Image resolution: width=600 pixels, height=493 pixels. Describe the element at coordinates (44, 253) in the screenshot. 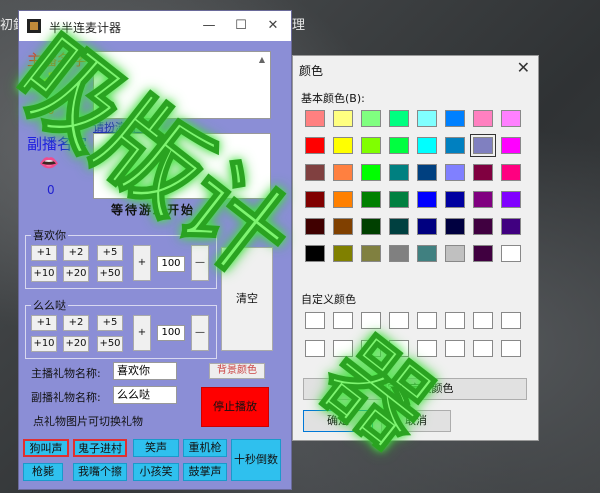

I see `host-add-1-button: +1` at that location.